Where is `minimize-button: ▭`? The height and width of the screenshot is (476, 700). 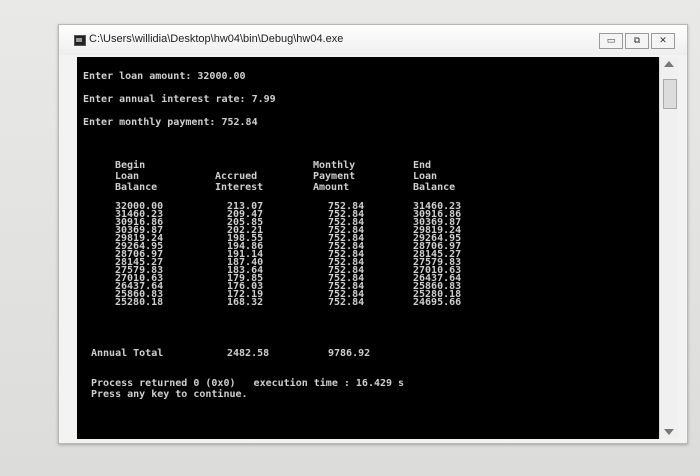 minimize-button: ▭ is located at coordinates (611, 41).